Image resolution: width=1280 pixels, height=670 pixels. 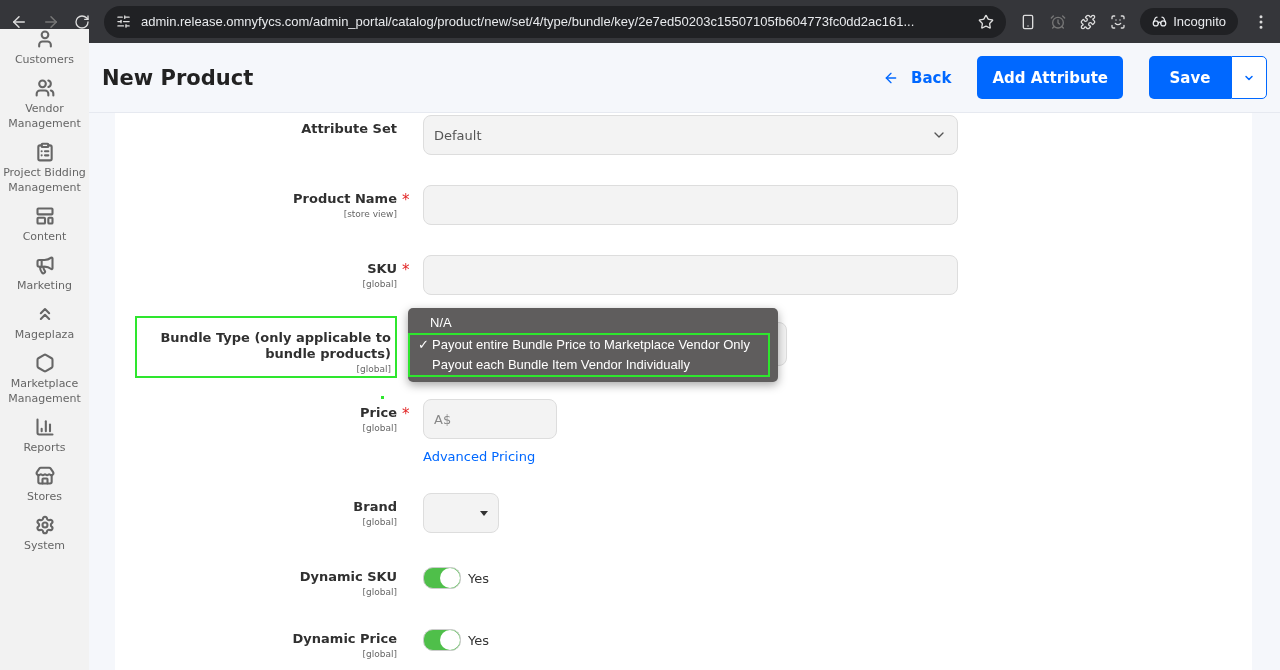 What do you see at coordinates (348, 577) in the screenshot?
I see `field-label: Dynamic SKU` at bounding box center [348, 577].